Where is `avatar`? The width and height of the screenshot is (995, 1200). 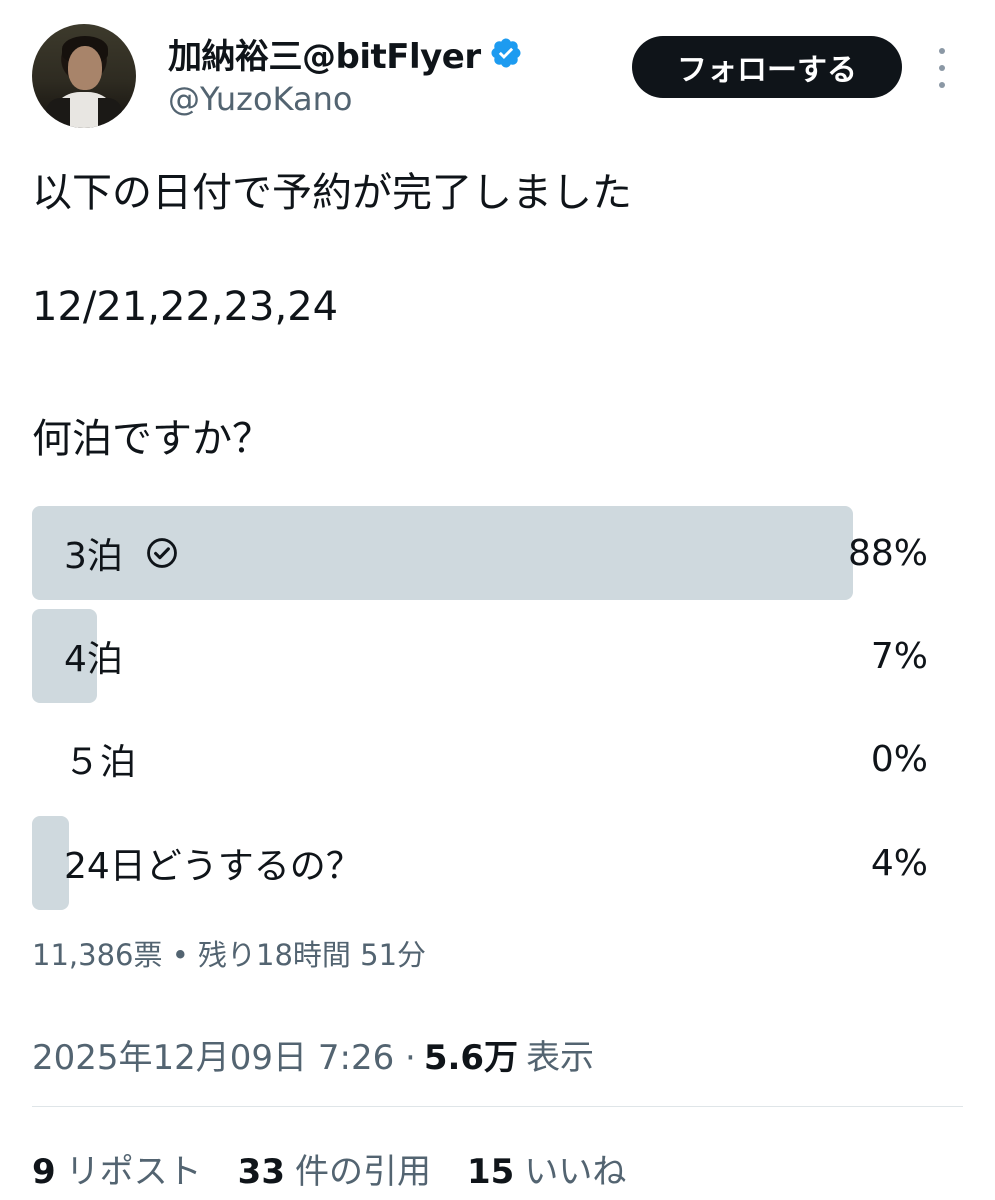
avatar is located at coordinates (84, 76).